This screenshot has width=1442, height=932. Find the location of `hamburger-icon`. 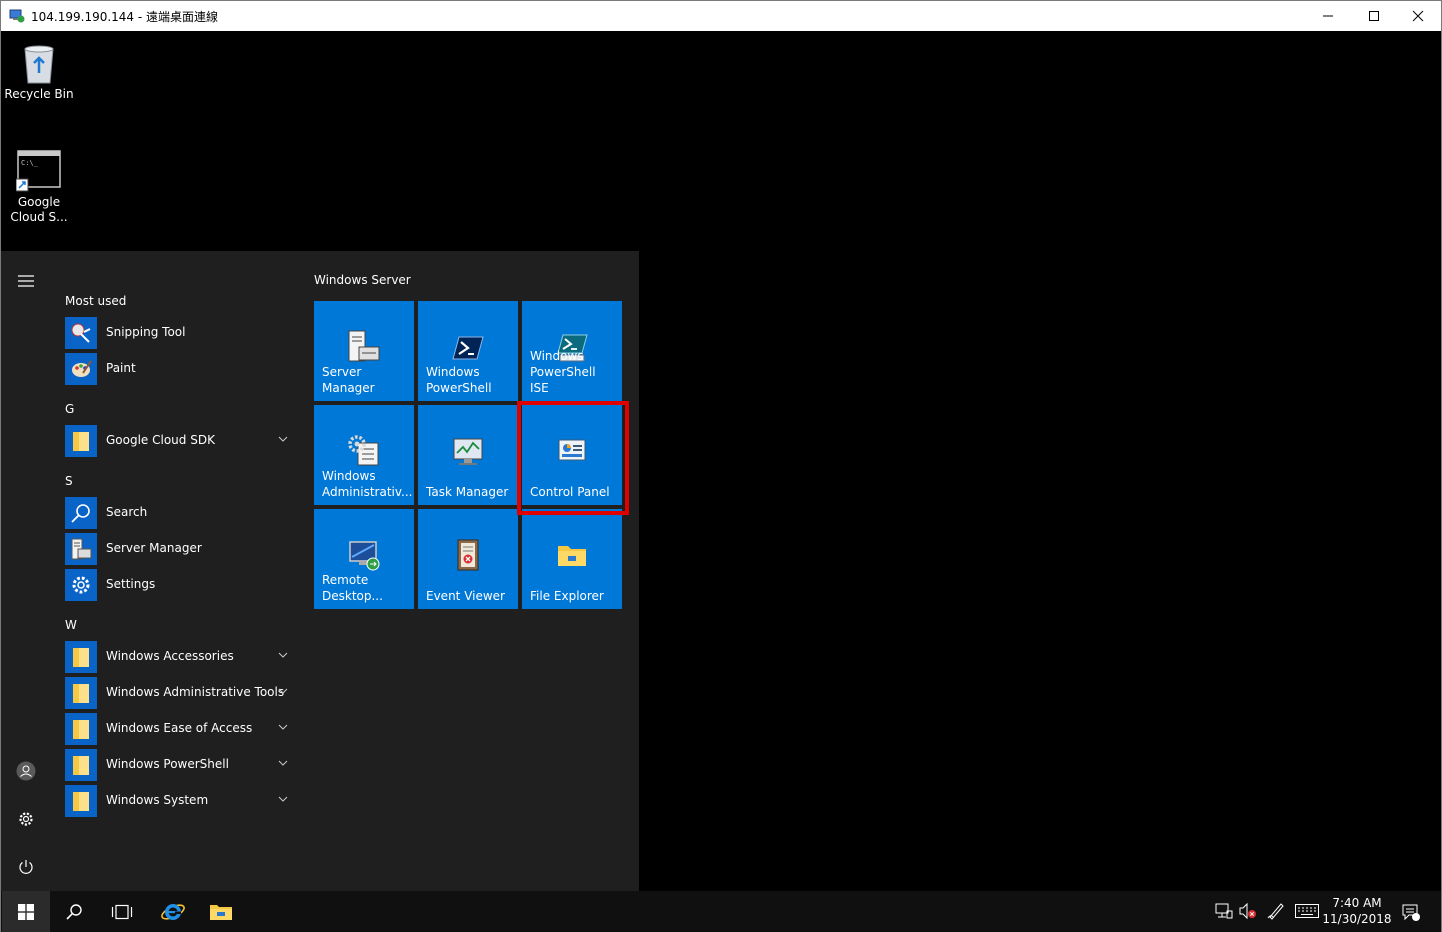

hamburger-icon is located at coordinates (26, 281).